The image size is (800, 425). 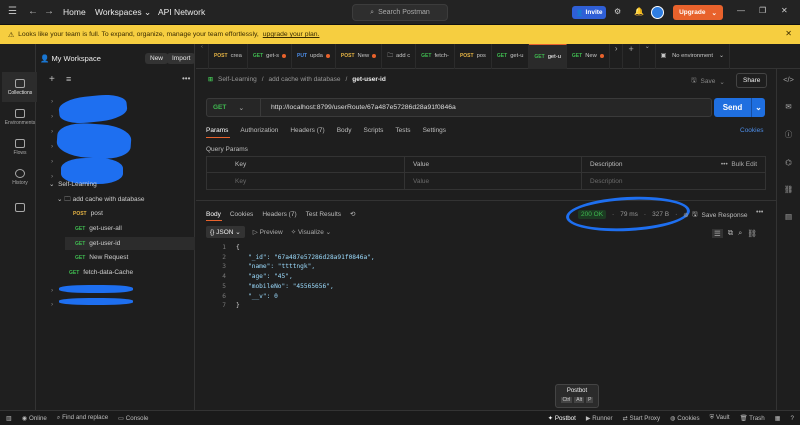 What do you see at coordinates (788, 216) in the screenshot?
I see `document-icon: ▤` at bounding box center [788, 216].